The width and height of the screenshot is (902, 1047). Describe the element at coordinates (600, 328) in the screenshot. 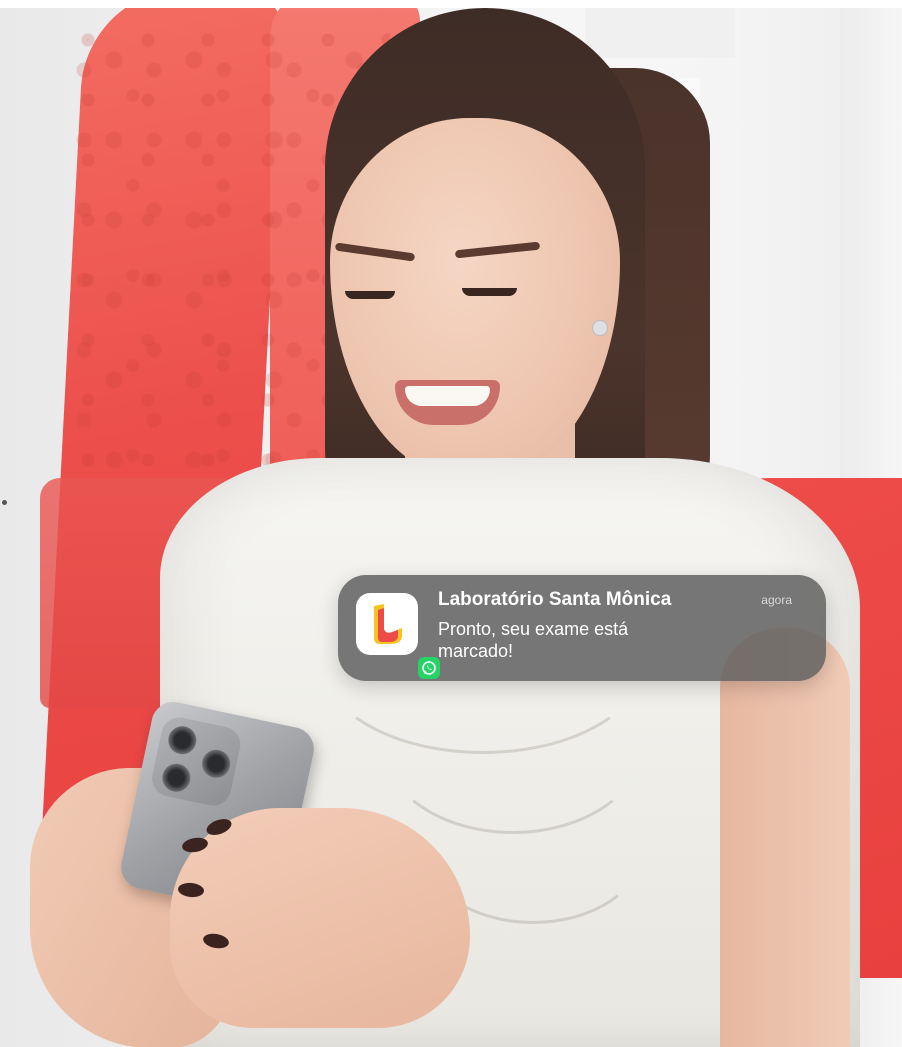

I see `earring` at that location.